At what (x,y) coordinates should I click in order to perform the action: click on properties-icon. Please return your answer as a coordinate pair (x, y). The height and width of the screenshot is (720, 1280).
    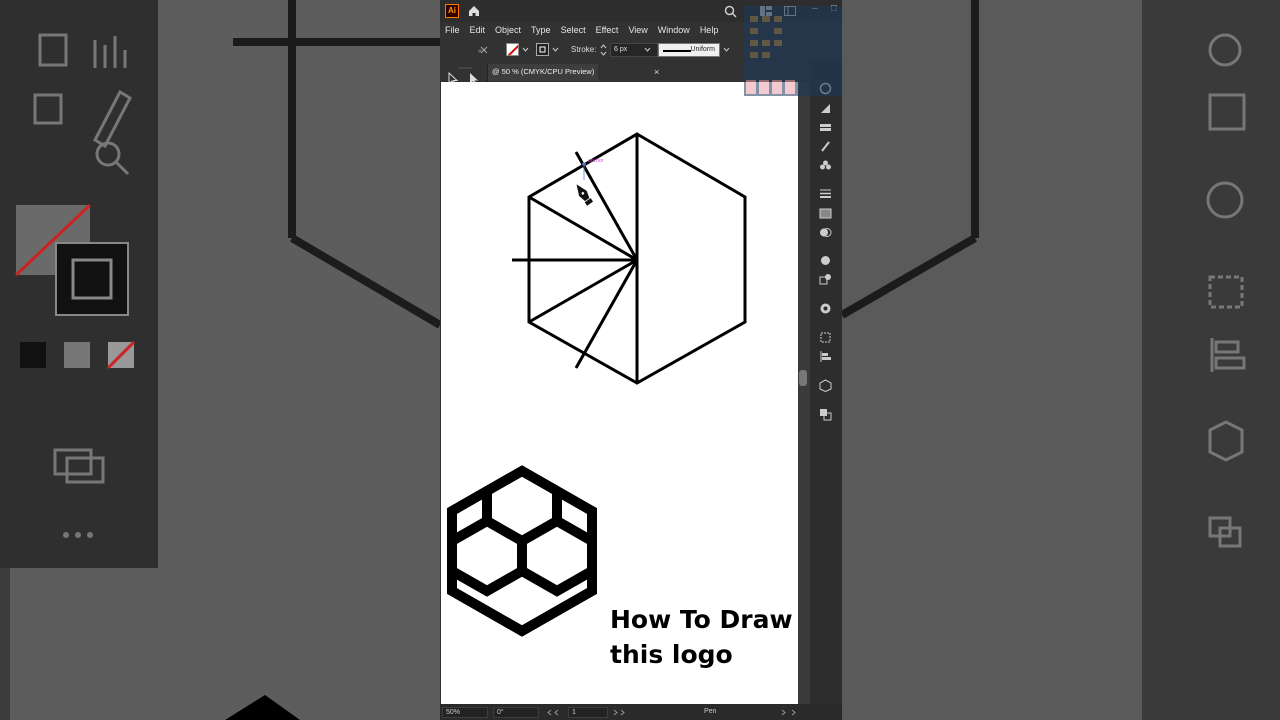
    Looking at the image, I should click on (825, 108).